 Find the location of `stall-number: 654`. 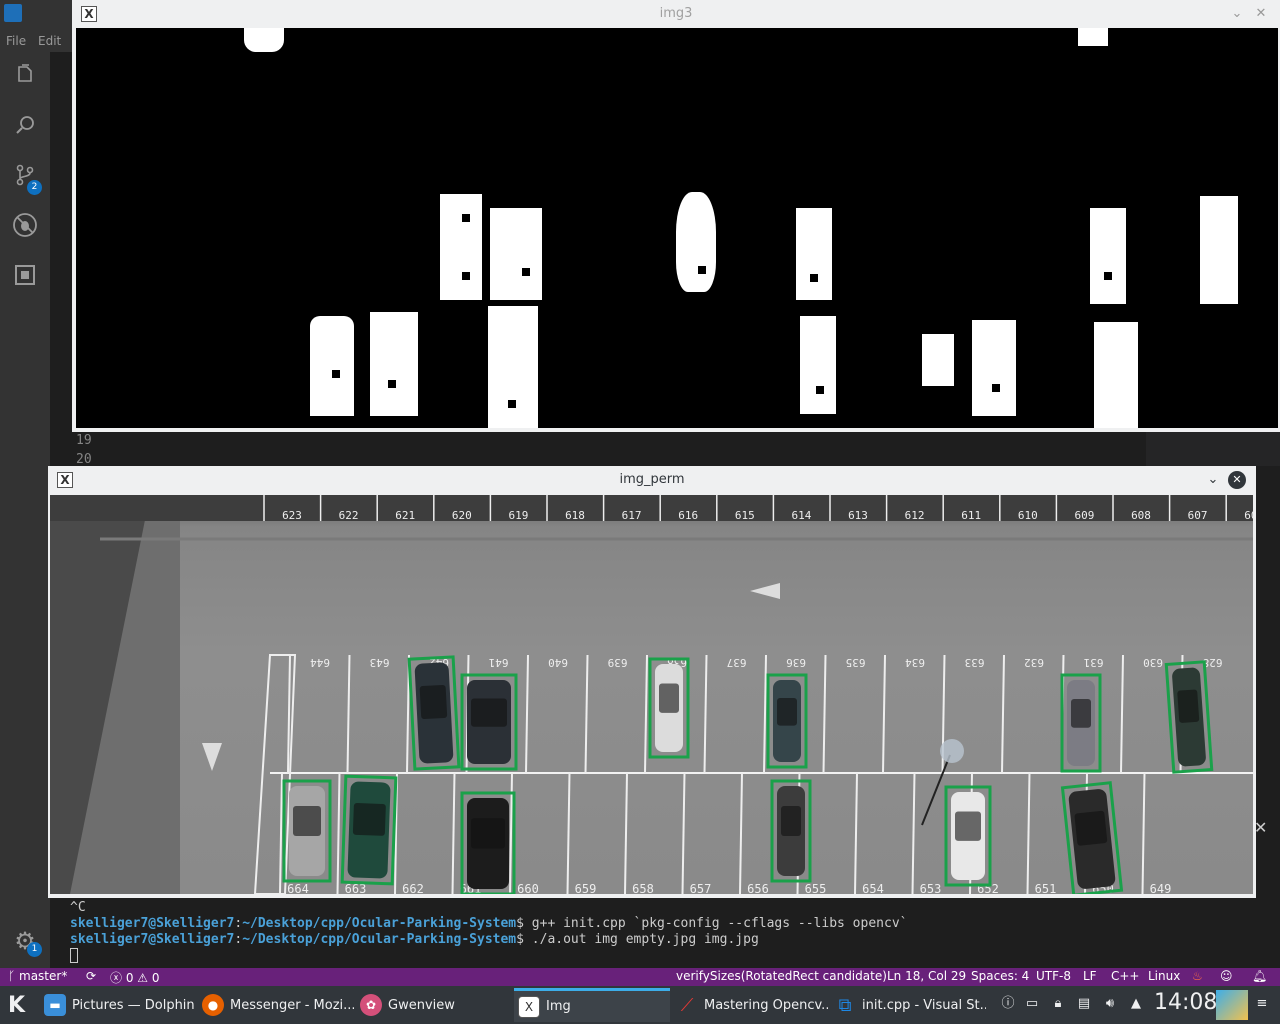

stall-number: 654 is located at coordinates (873, 888).